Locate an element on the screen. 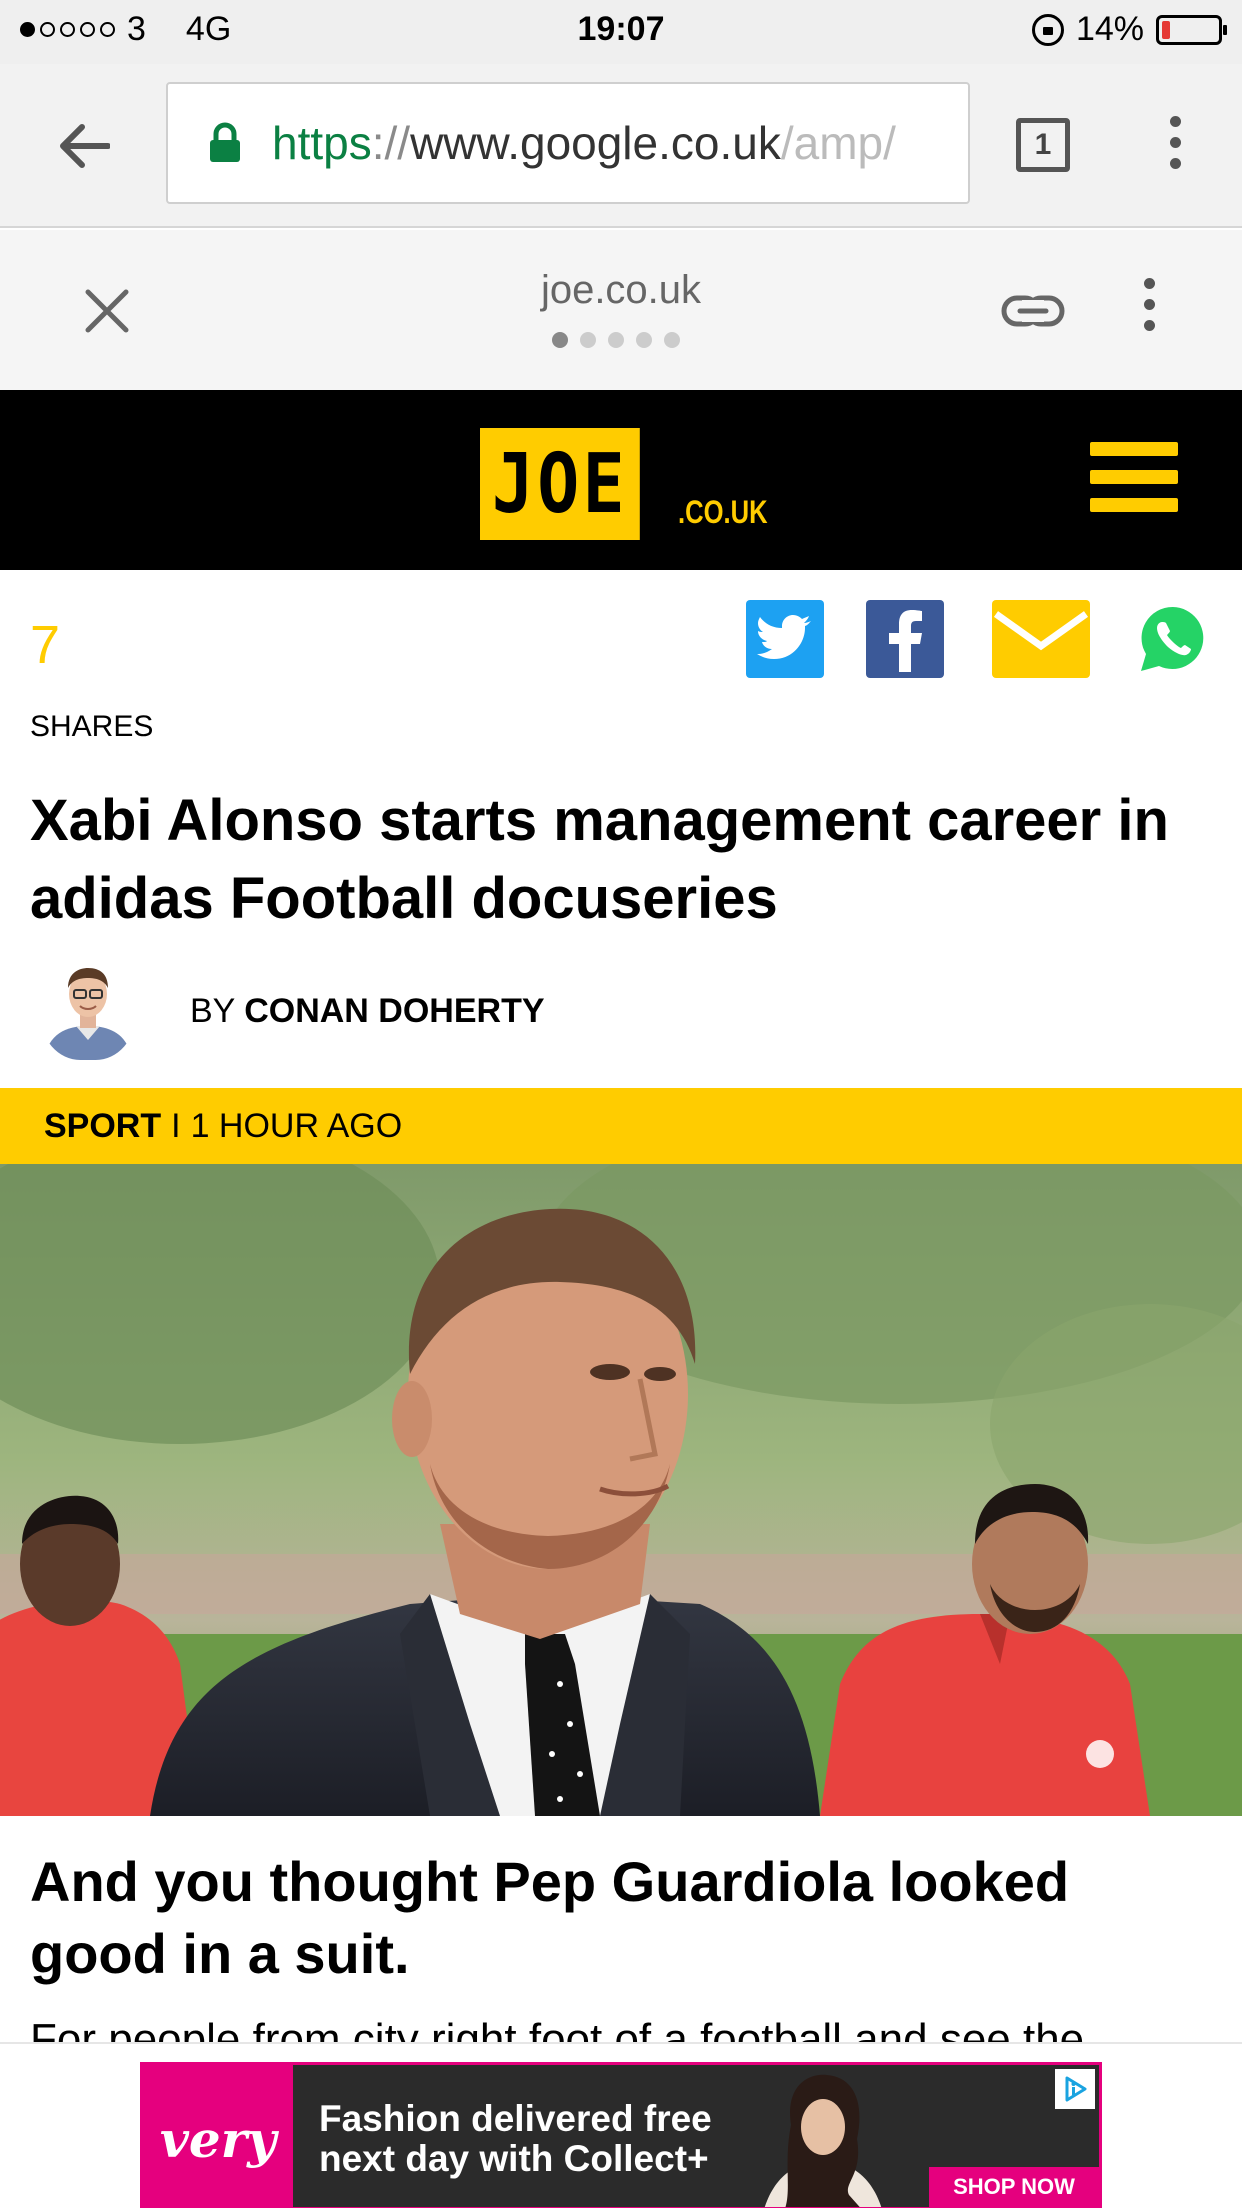 The height and width of the screenshot is (2208, 1242). amp-page-indicator is located at coordinates (616, 340).